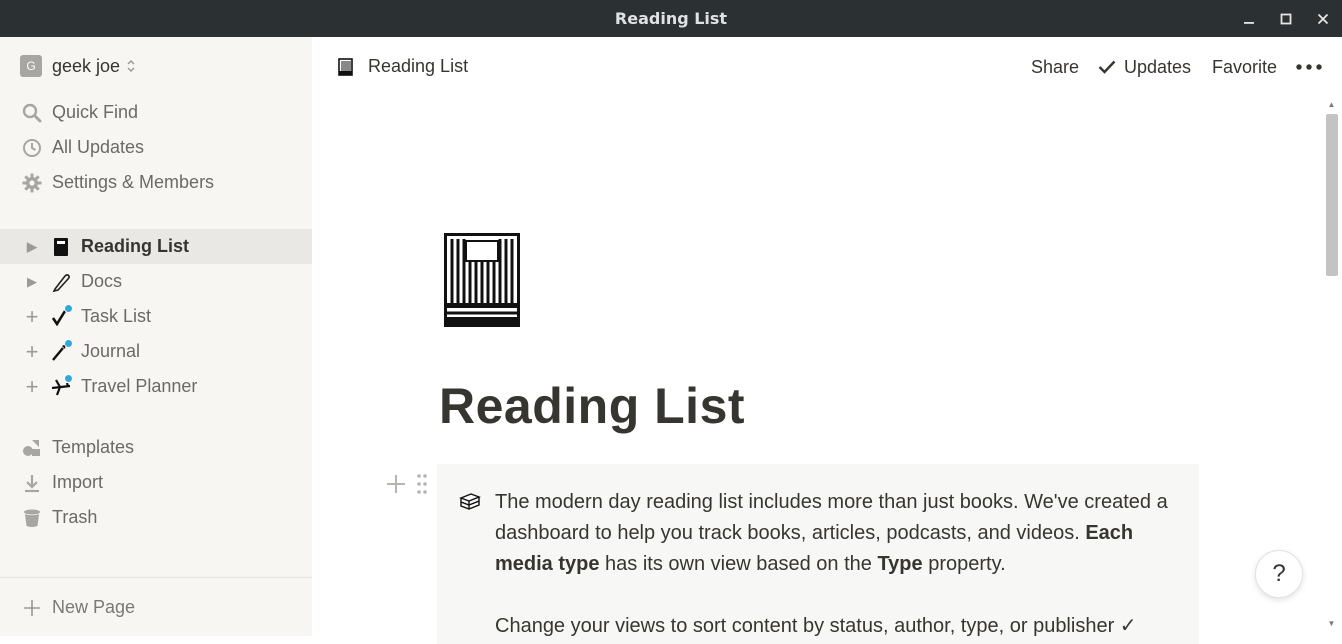 This screenshot has width=1342, height=644. What do you see at coordinates (75, 517) in the screenshot?
I see `nav-label: Trash` at bounding box center [75, 517].